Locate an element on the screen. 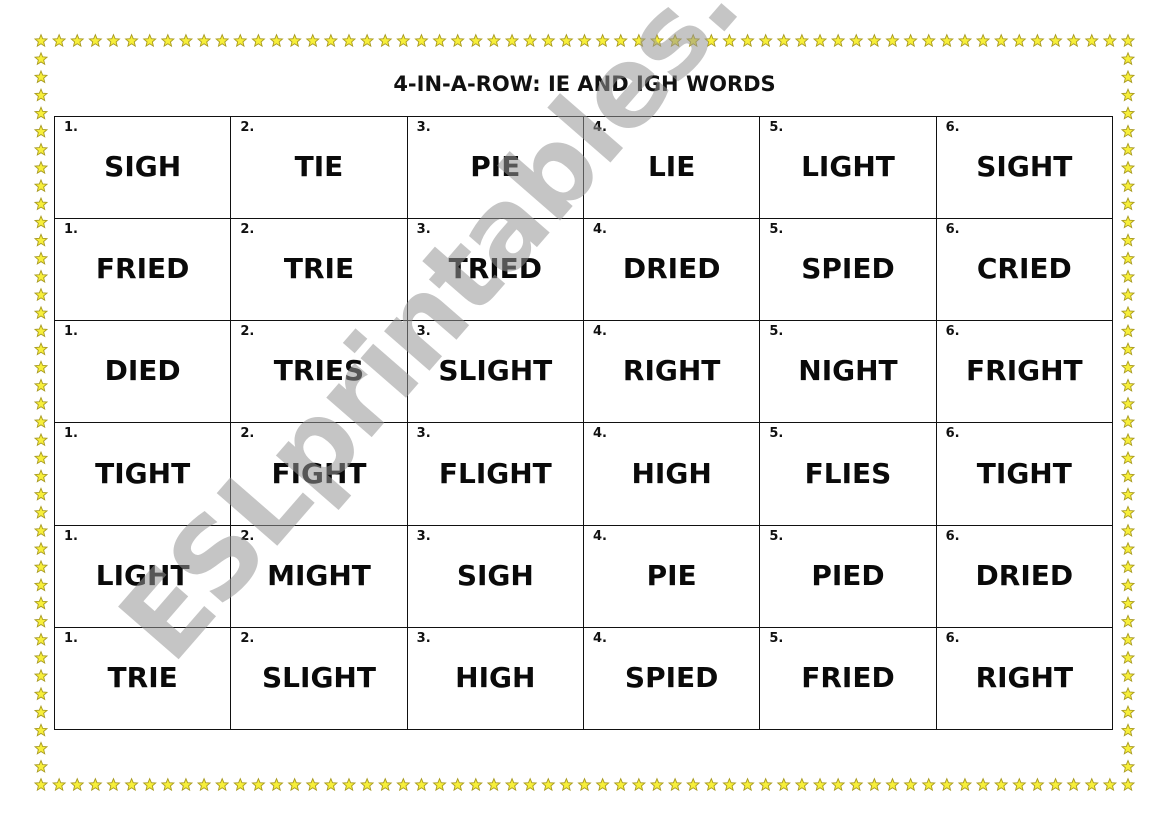  board-cell: 5. SPIED is located at coordinates (848, 270).